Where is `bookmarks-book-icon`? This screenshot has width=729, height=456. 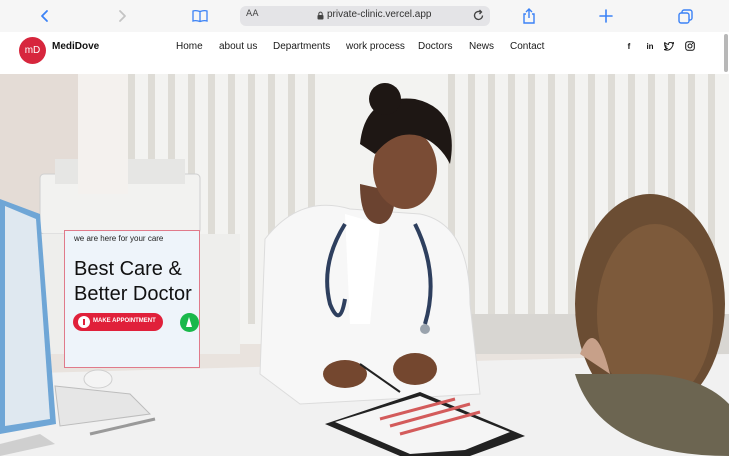 bookmarks-book-icon is located at coordinates (200, 16).